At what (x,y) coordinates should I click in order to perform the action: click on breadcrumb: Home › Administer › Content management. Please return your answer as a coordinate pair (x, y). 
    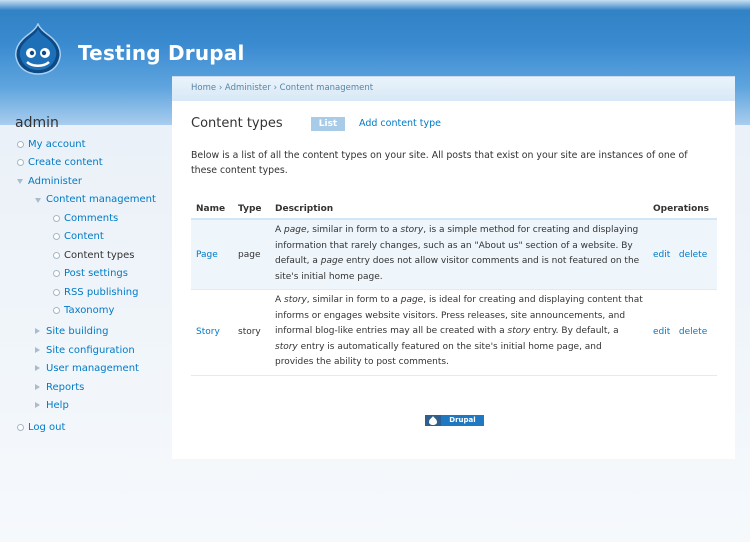
    Looking at the image, I should click on (282, 88).